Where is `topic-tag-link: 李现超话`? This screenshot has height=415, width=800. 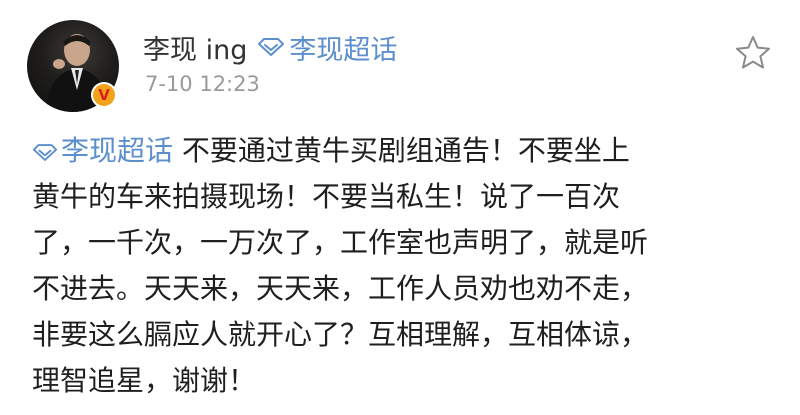 topic-tag-link: 李现超话 is located at coordinates (327, 47).